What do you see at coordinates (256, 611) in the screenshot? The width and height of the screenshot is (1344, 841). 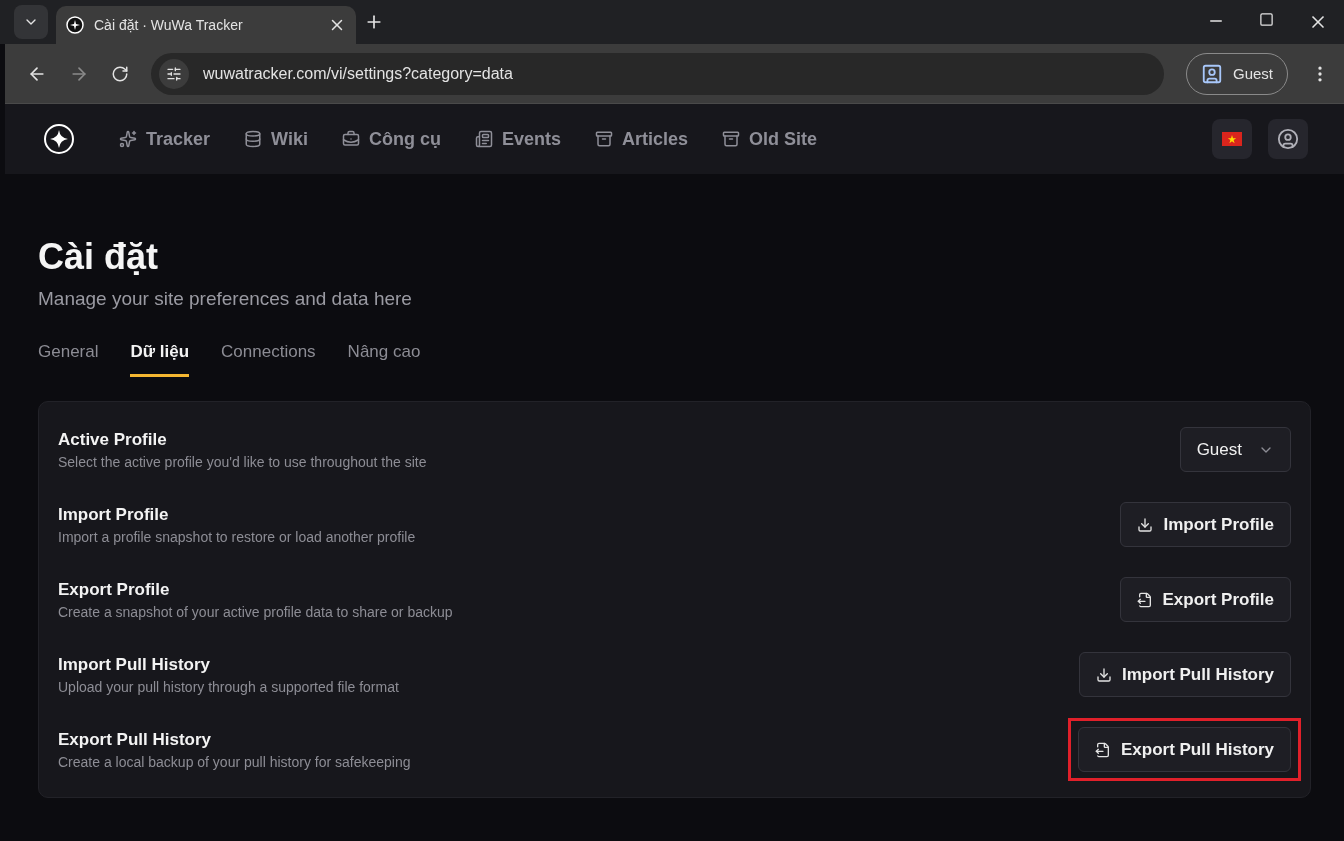 I see `setting-description: Create a snapshot of your active profile data to share or backup` at bounding box center [256, 611].